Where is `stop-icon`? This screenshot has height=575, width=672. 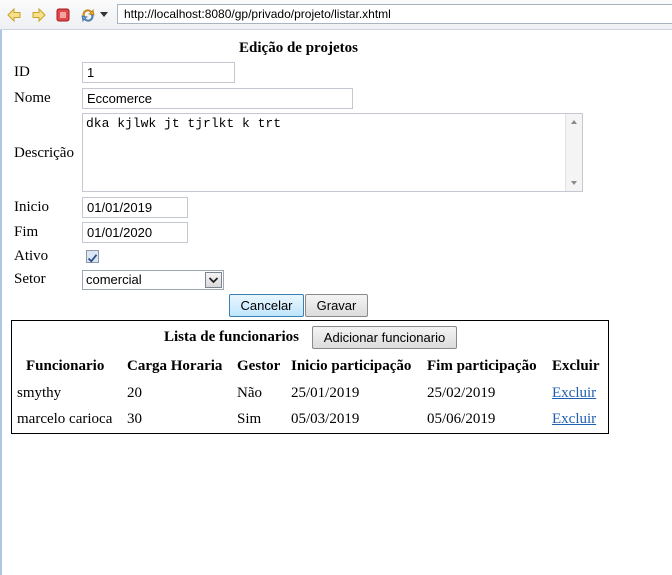
stop-icon is located at coordinates (63, 15).